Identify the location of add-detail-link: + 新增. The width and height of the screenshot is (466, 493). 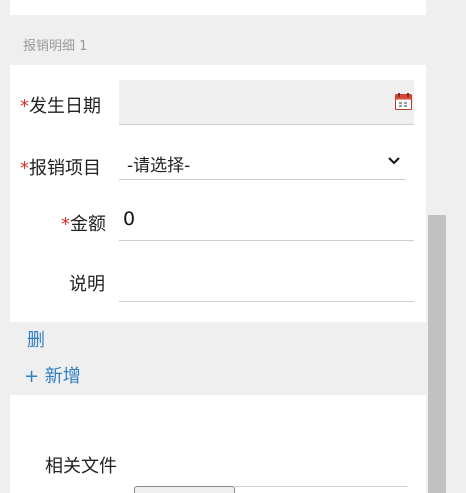
(52, 375).